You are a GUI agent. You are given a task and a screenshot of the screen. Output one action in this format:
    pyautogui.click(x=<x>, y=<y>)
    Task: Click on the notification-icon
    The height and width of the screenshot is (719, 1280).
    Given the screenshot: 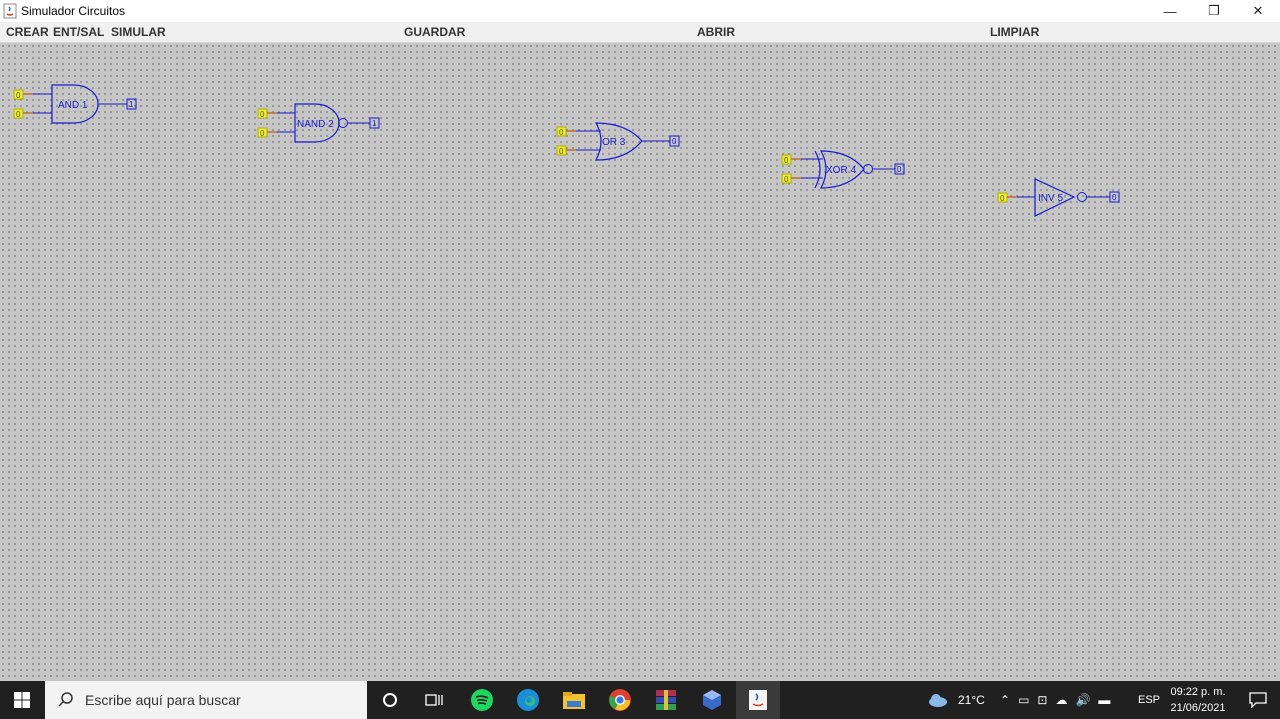 What is the action you would take?
    pyautogui.click(x=1258, y=700)
    